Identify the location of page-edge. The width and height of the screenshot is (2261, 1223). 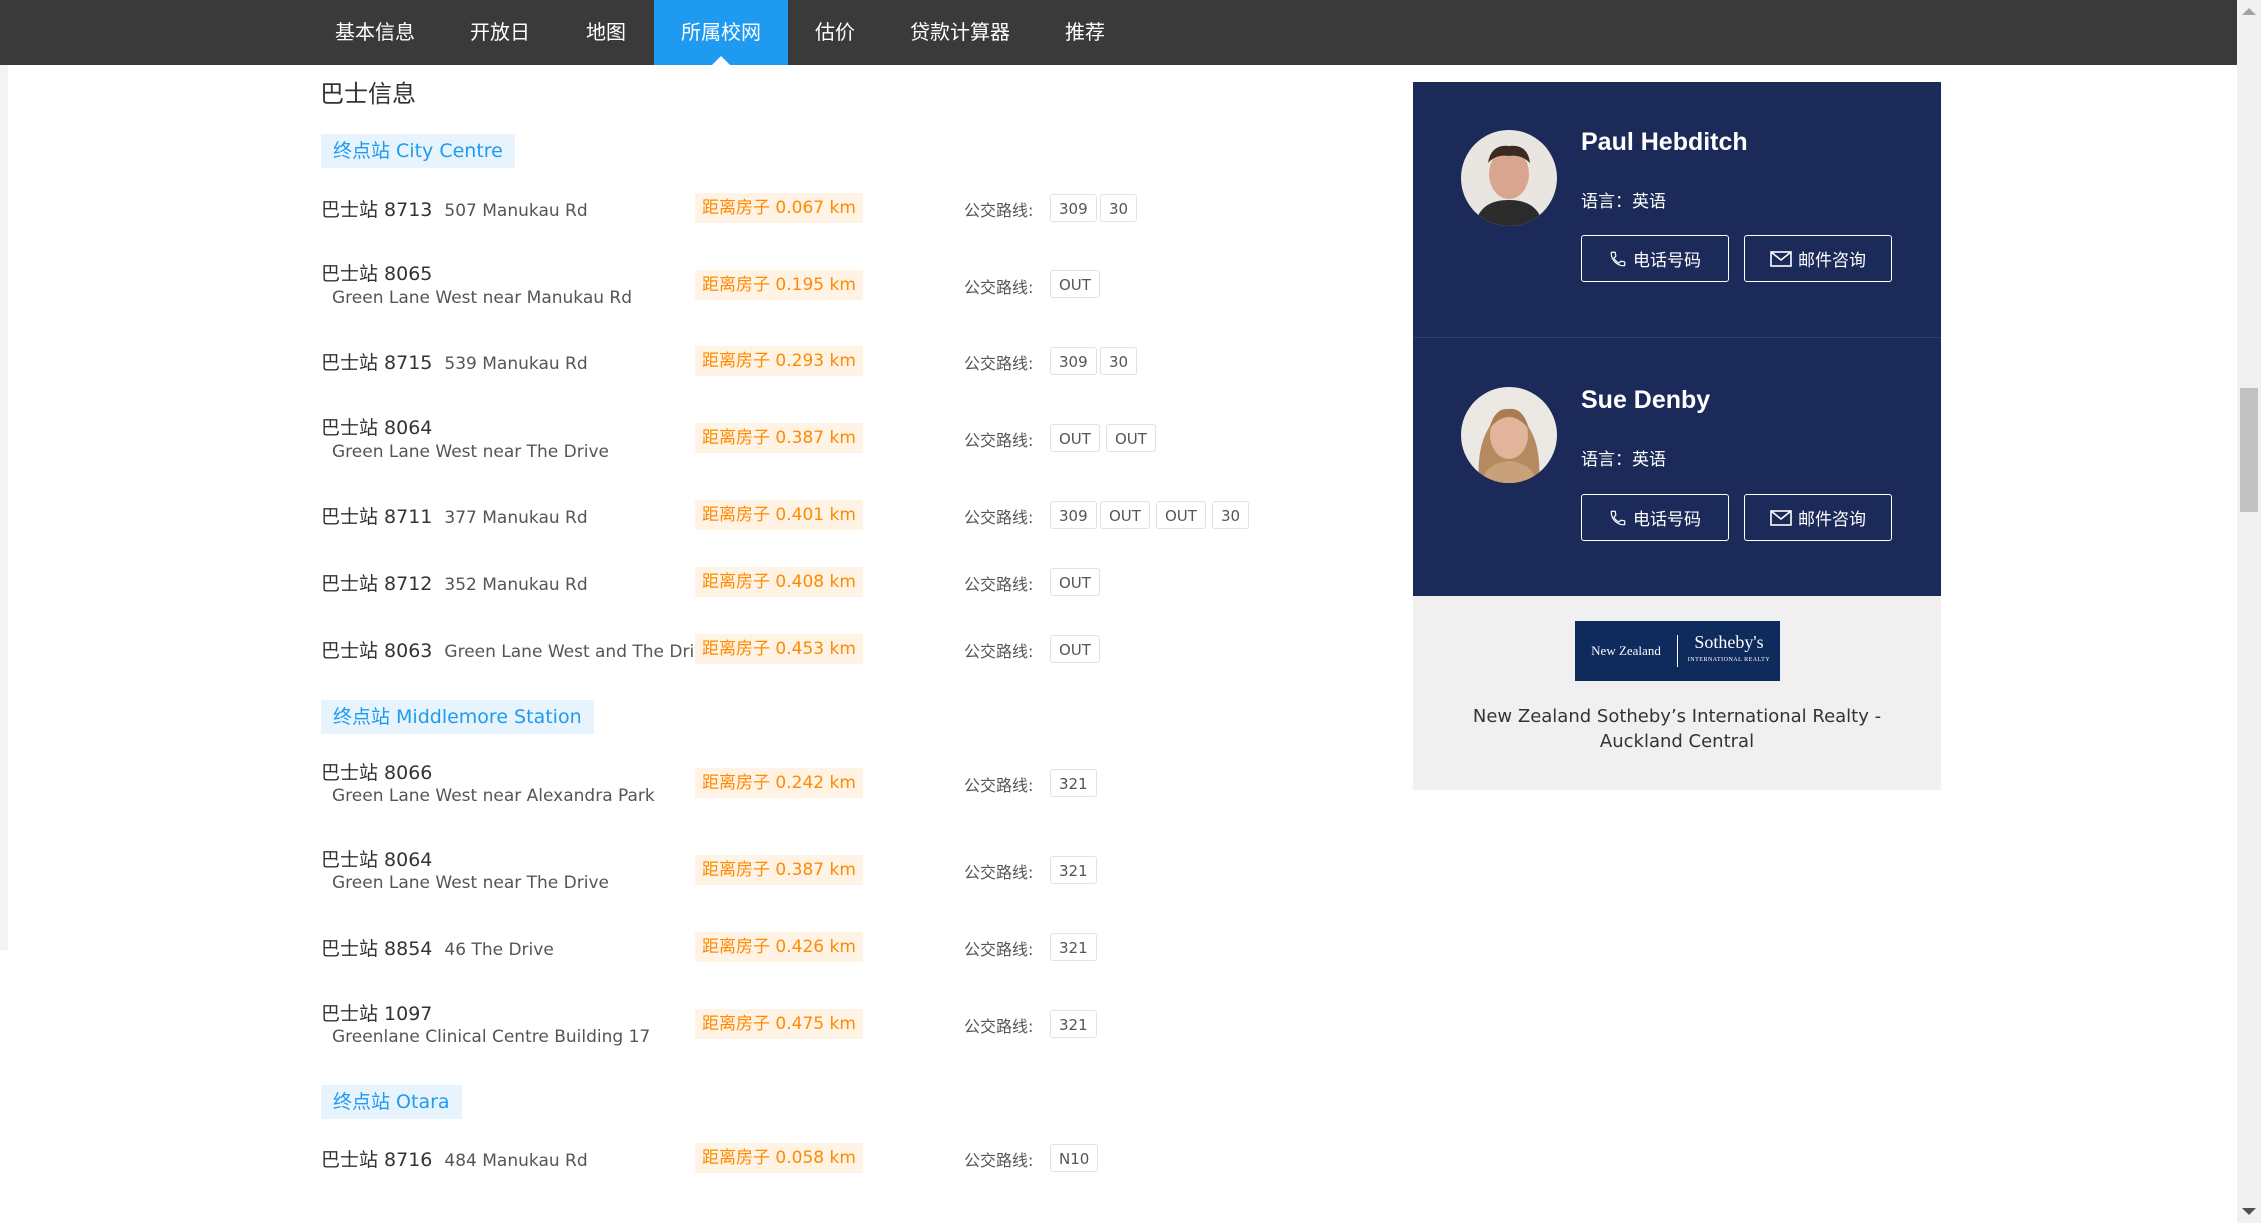
(4, 507).